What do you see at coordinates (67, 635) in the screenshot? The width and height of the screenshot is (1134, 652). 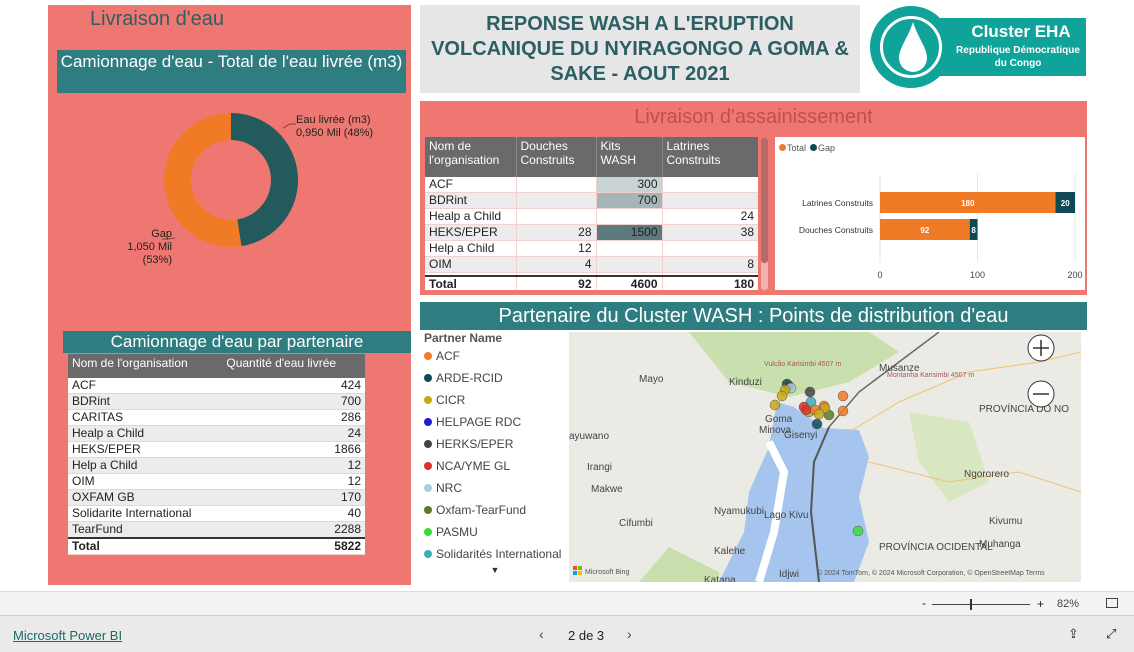 I see `power-bi-link: Microsoft Power BI` at bounding box center [67, 635].